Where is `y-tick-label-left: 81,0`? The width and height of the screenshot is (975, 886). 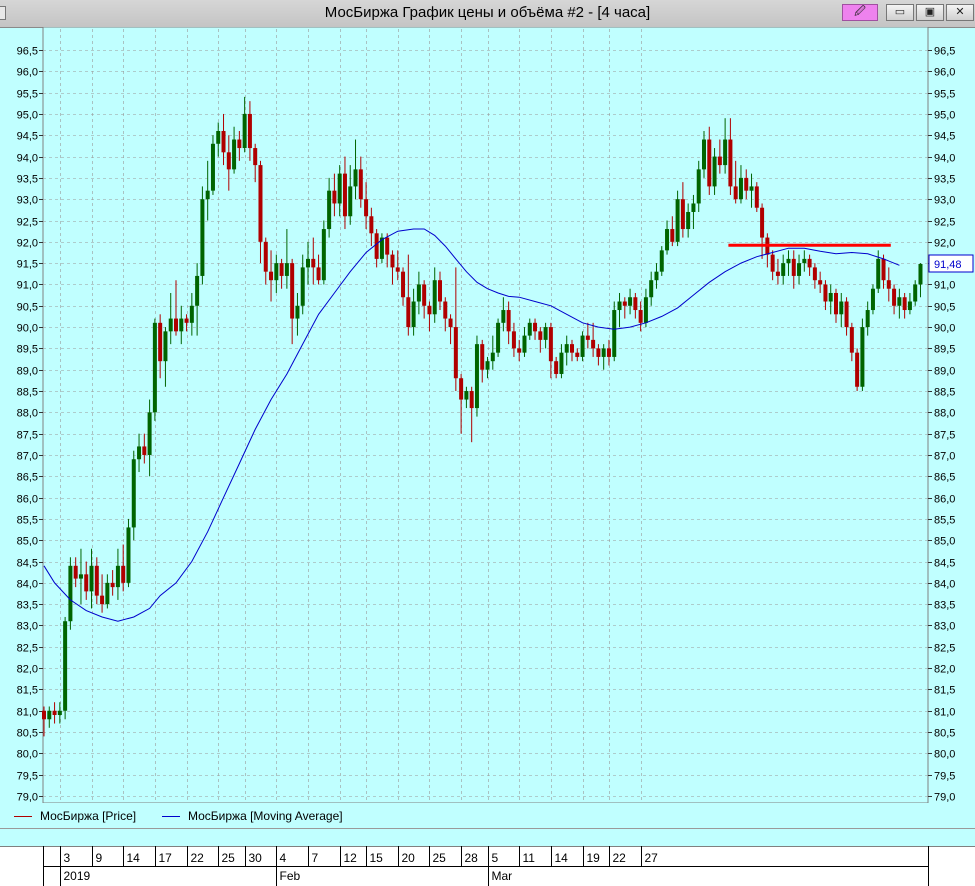 y-tick-label-left: 81,0 is located at coordinates (27, 713).